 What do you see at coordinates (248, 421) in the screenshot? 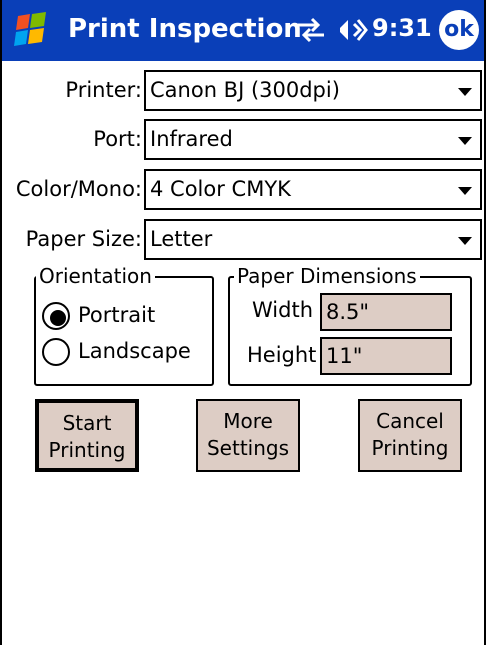
I see `more-settings-line1: More` at bounding box center [248, 421].